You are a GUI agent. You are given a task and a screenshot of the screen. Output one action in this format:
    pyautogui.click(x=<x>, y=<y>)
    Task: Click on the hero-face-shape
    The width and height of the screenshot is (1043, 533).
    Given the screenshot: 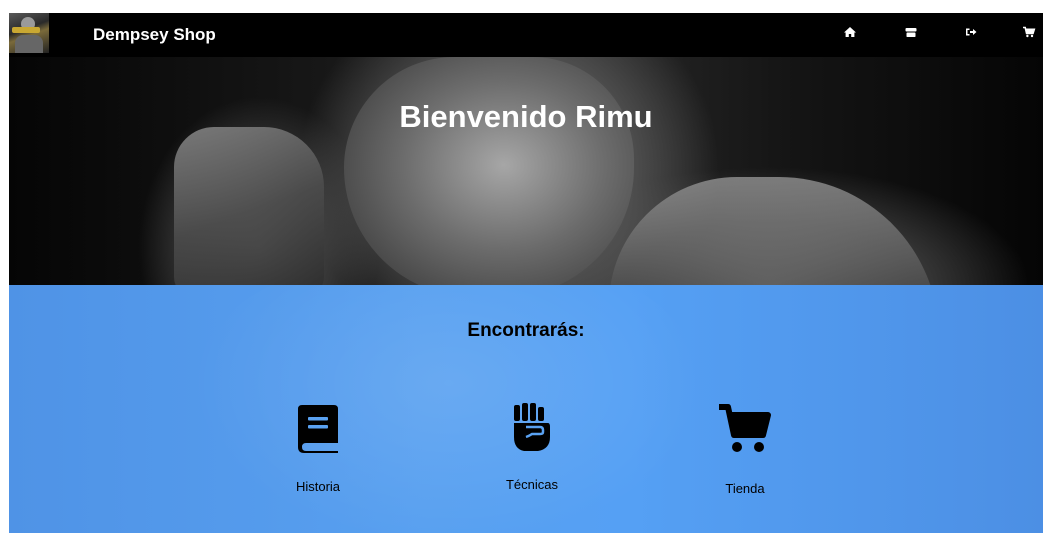 What is the action you would take?
    pyautogui.click(x=489, y=171)
    